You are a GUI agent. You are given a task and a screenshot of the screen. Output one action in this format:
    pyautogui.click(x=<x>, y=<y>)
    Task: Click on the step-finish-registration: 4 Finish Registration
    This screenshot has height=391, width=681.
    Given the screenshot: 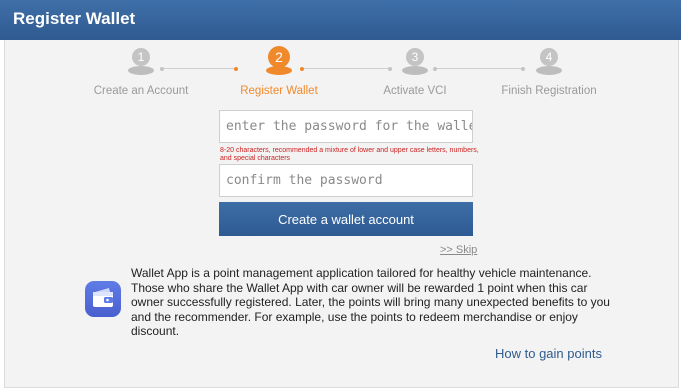 What is the action you would take?
    pyautogui.click(x=549, y=72)
    